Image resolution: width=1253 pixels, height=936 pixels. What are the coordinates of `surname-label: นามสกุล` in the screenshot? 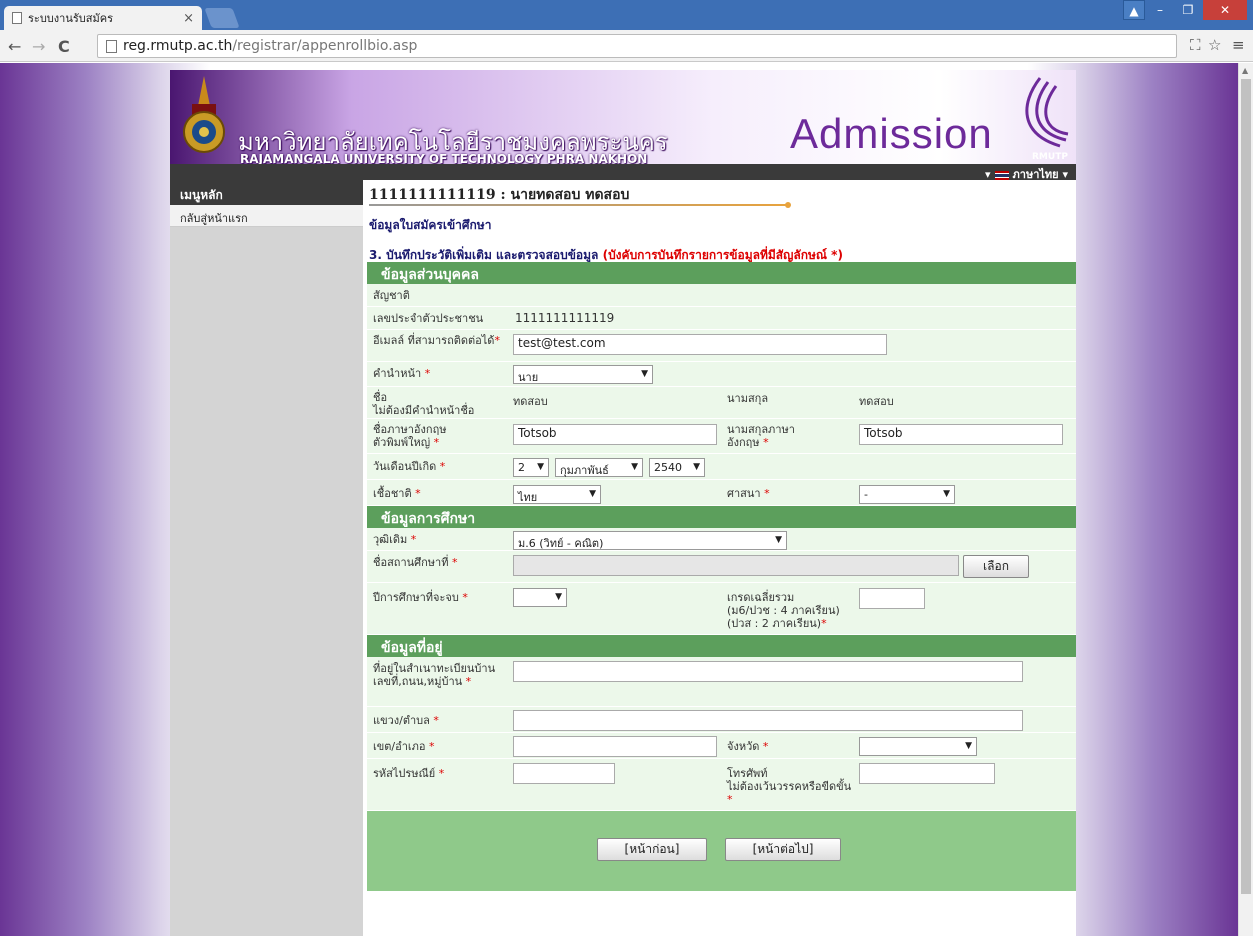 It's located at (748, 398).